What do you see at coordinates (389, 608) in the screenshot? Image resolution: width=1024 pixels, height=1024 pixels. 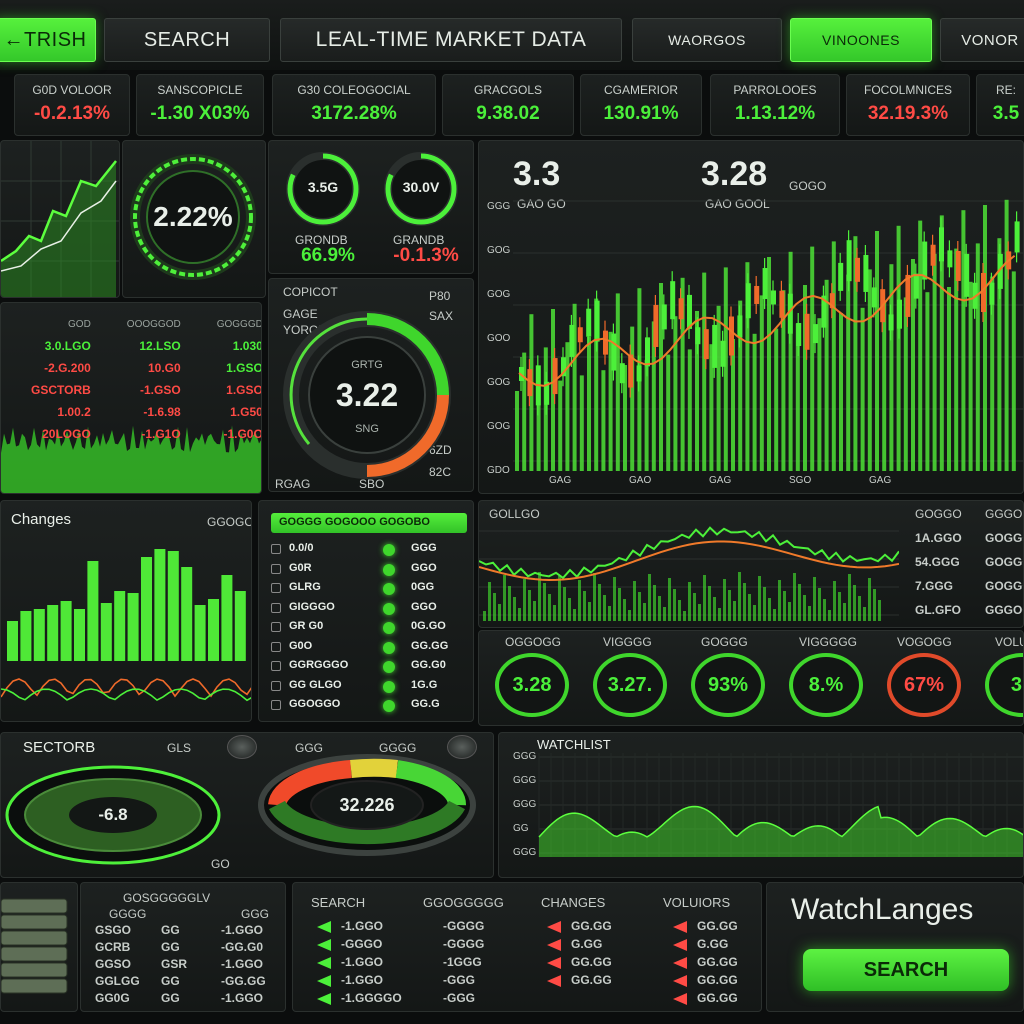 I see `list-status-dot` at bounding box center [389, 608].